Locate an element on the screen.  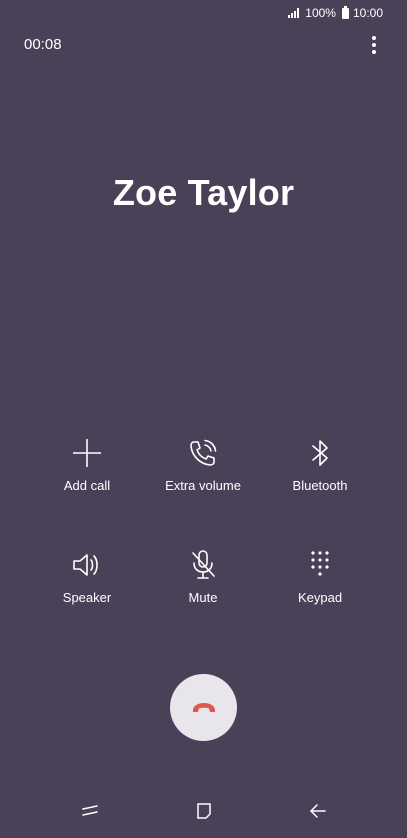
keypad-icon is located at coordinates (320, 563).